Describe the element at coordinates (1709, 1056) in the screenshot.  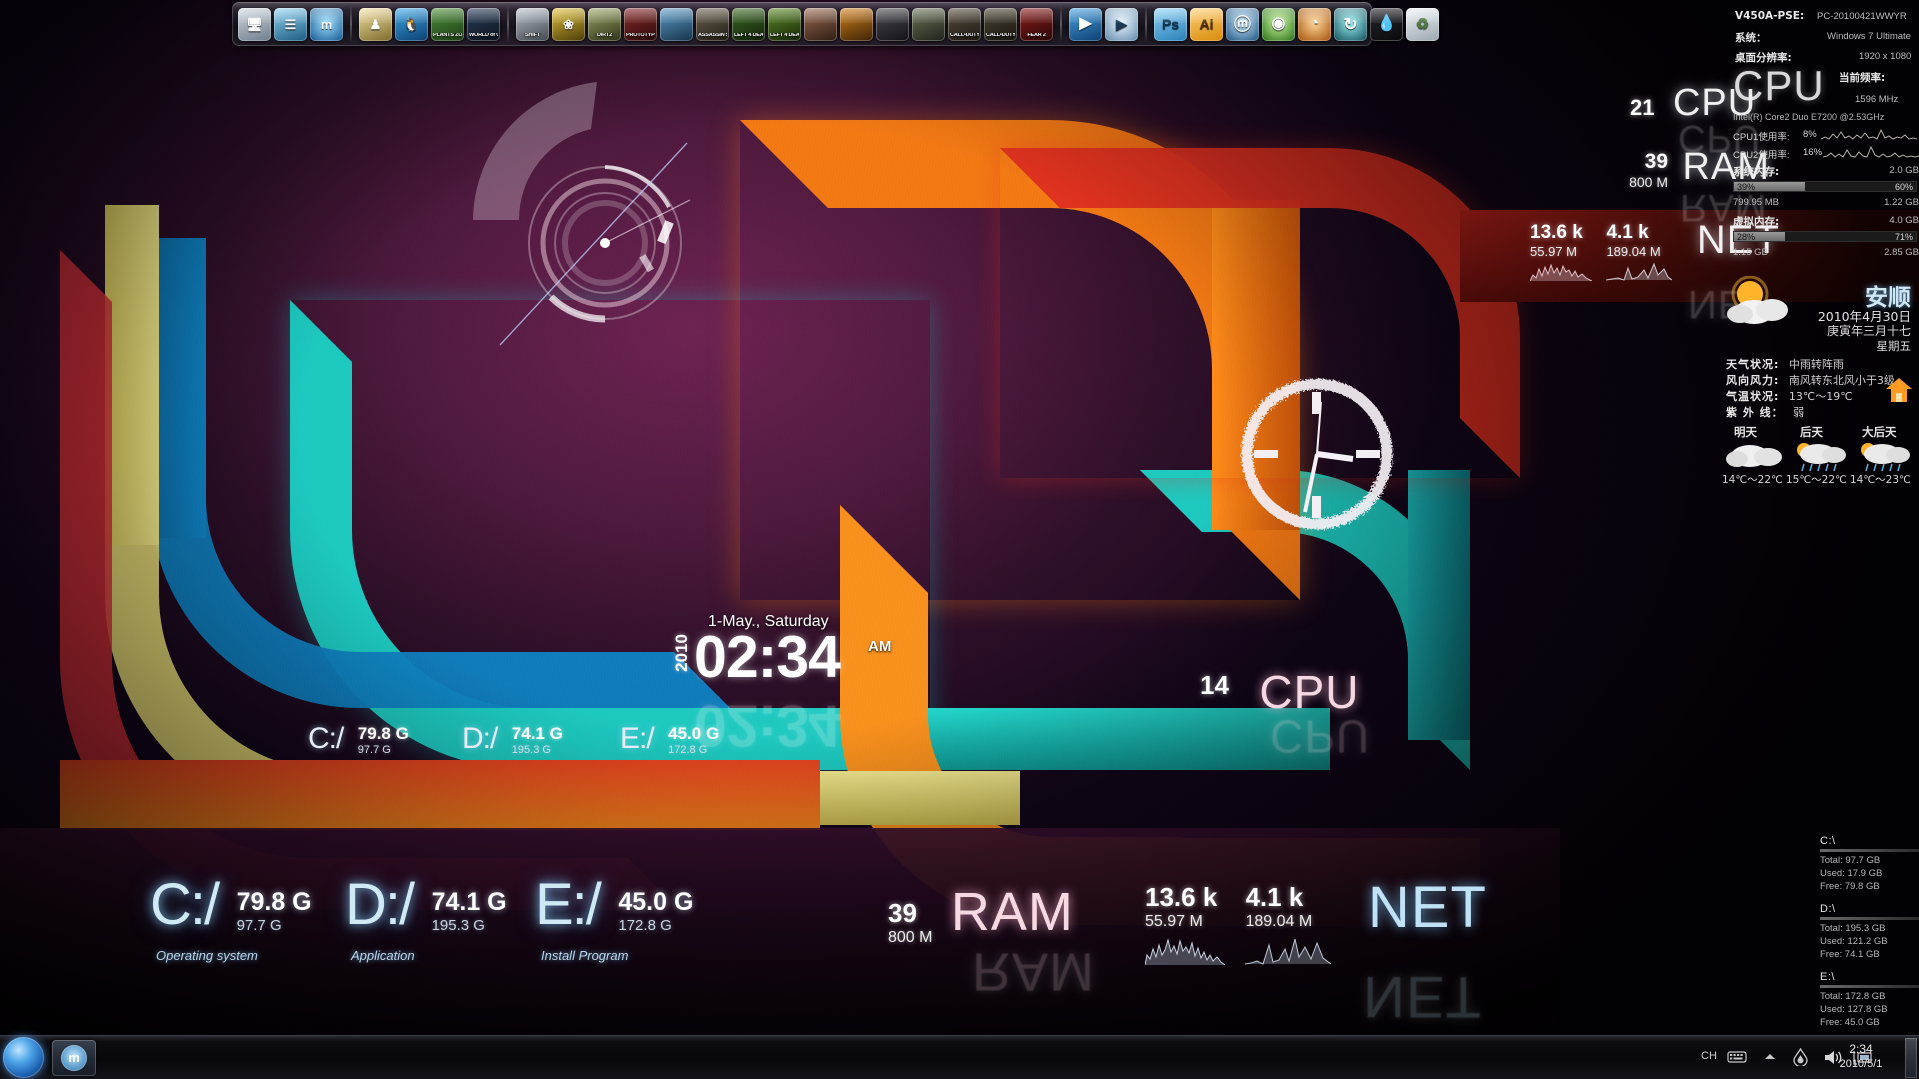
I see `ime-indicator: CH` at that location.